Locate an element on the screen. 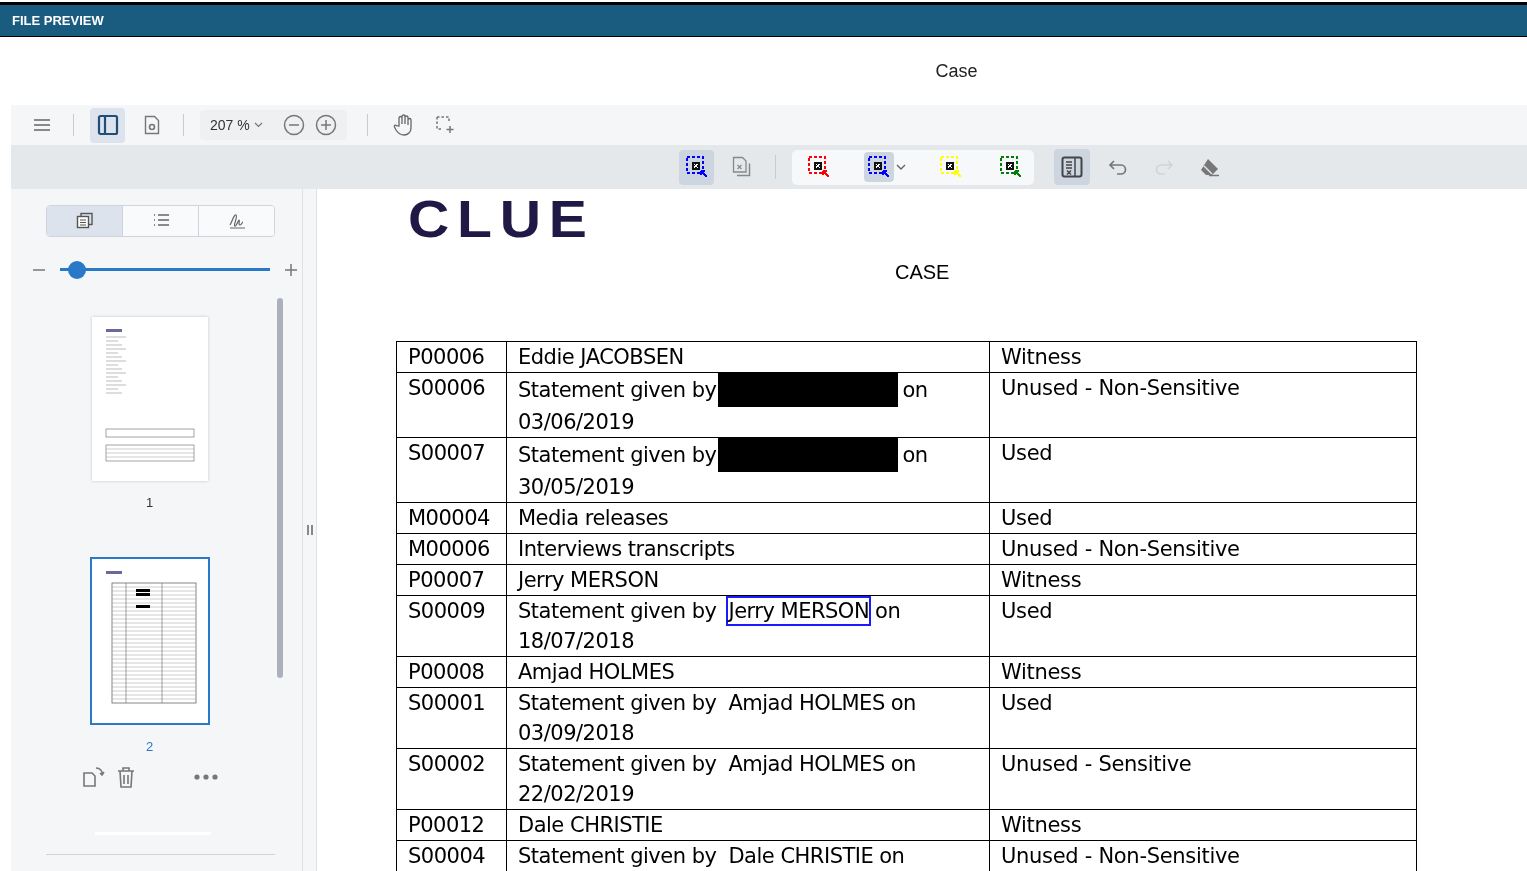 The width and height of the screenshot is (1527, 871). zoom-out-icon is located at coordinates (293, 125).